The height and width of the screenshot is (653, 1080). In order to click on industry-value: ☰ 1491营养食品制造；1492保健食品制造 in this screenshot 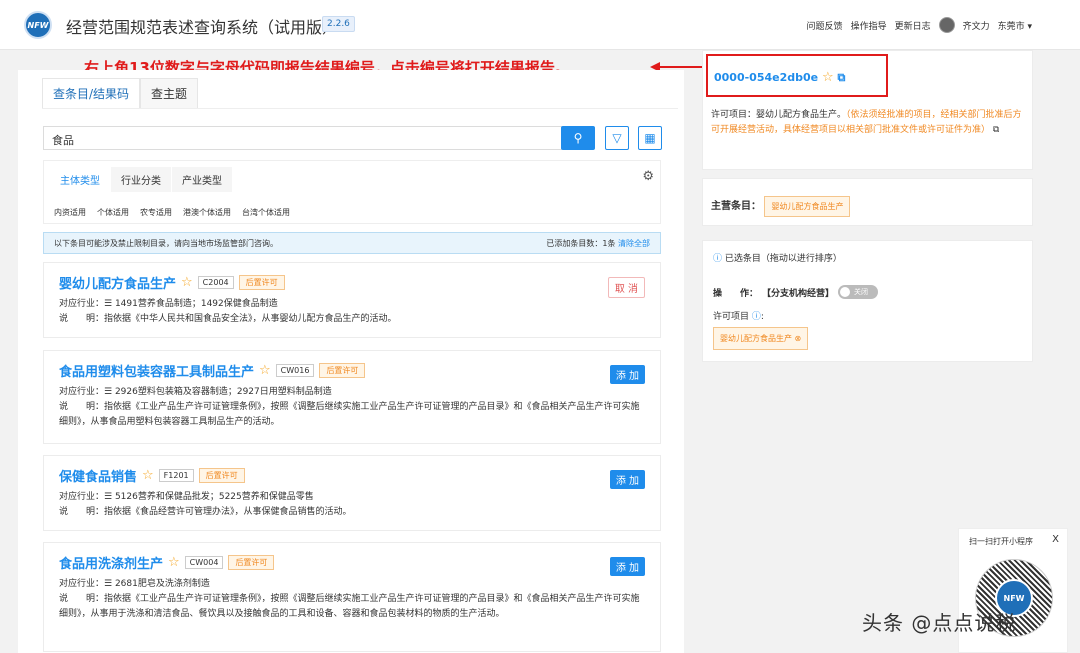, I will do `click(191, 304)`.